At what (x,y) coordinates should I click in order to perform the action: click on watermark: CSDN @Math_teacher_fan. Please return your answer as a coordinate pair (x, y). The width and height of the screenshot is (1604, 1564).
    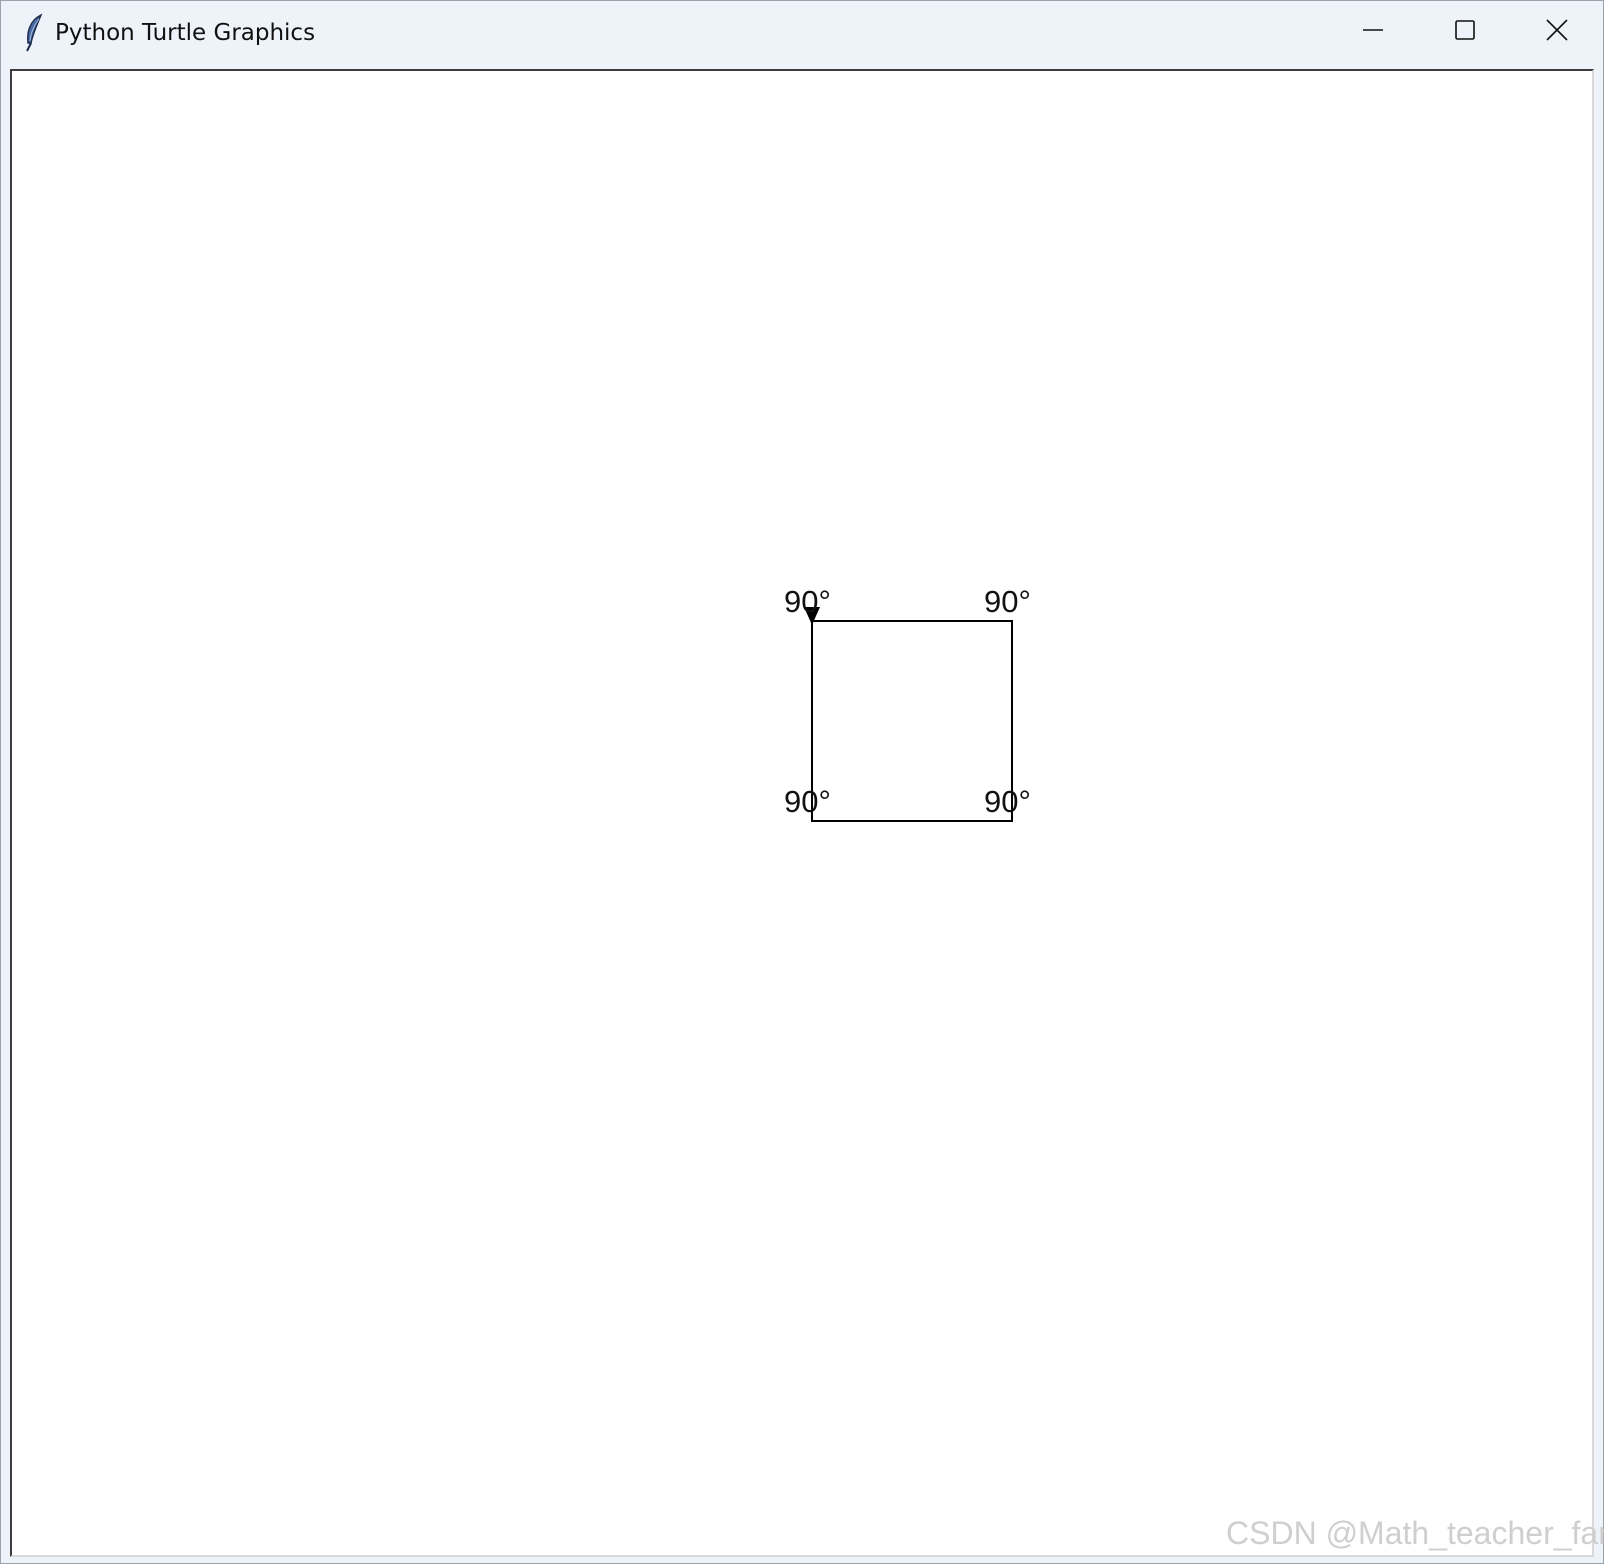
    Looking at the image, I should click on (1415, 1533).